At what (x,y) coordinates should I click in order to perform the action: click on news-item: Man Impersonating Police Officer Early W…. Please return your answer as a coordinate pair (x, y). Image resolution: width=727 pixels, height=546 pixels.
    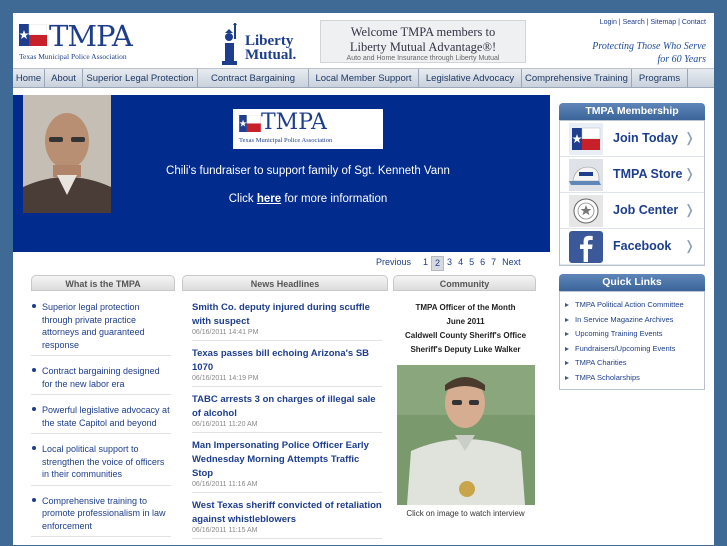
    Looking at the image, I should click on (287, 466).